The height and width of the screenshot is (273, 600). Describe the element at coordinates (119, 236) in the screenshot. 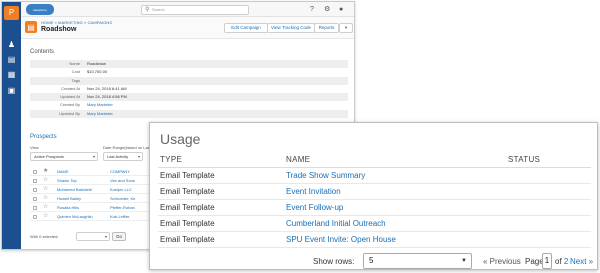

I see `go-button: Go` at that location.